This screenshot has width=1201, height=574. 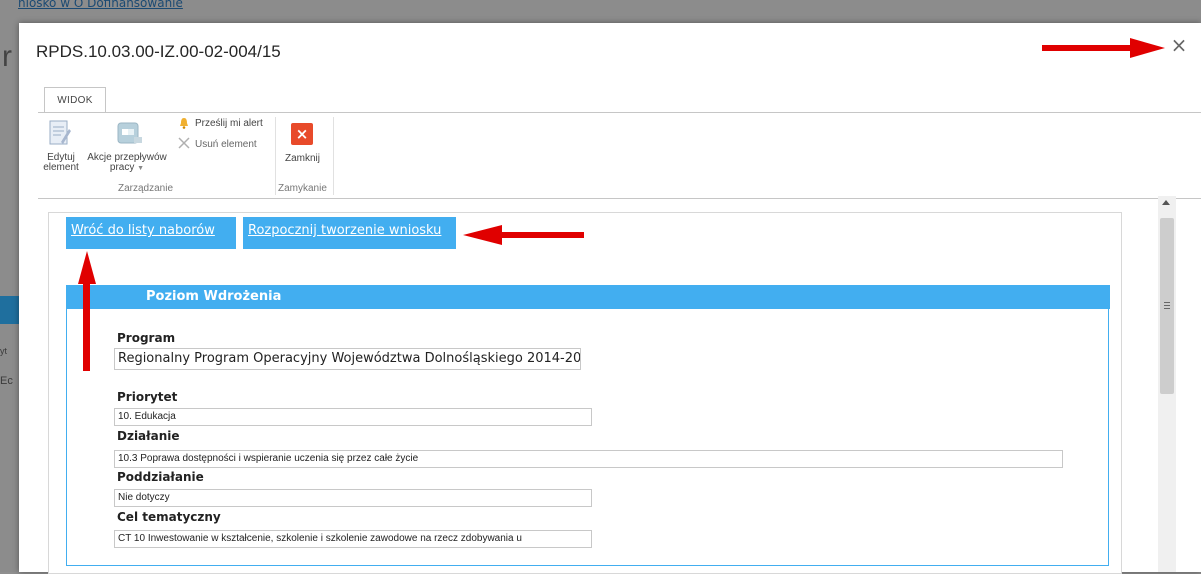 What do you see at coordinates (129, 133) in the screenshot?
I see `workflow-icon` at bounding box center [129, 133].